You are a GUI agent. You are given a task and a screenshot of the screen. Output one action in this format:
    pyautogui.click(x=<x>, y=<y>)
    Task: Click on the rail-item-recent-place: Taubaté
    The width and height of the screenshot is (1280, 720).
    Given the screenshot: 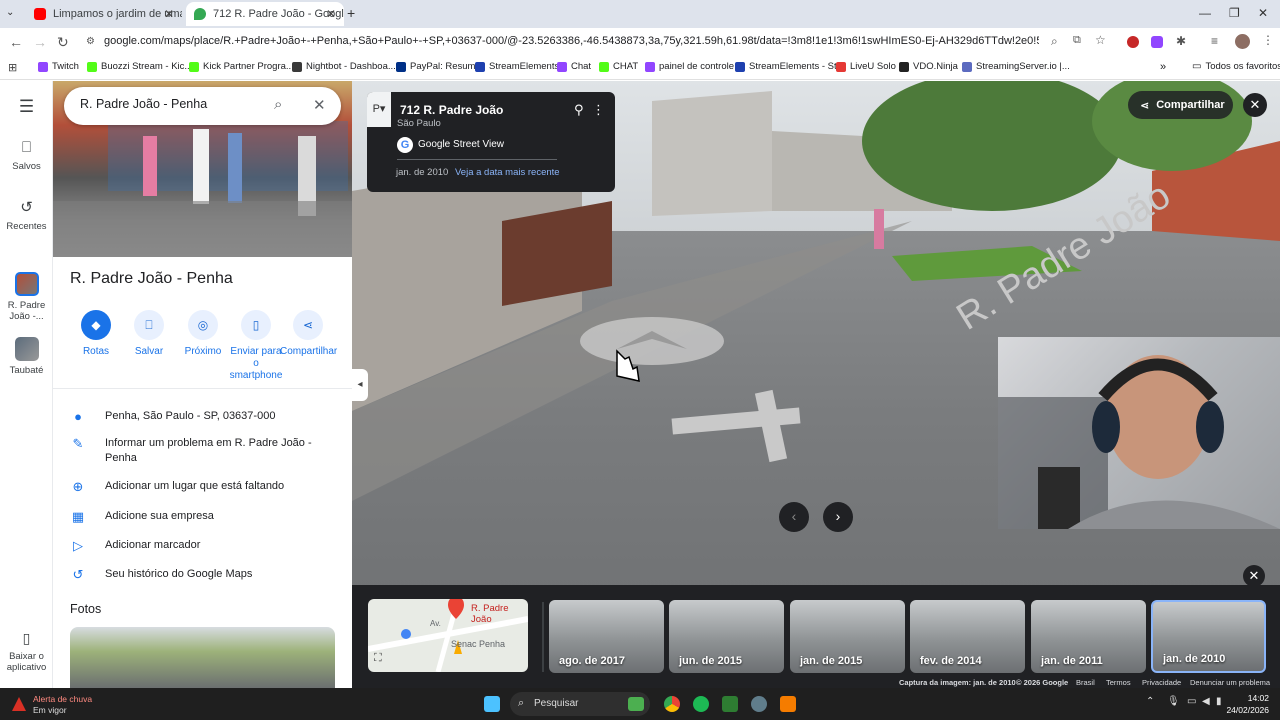 What is the action you would take?
    pyautogui.click(x=26, y=356)
    